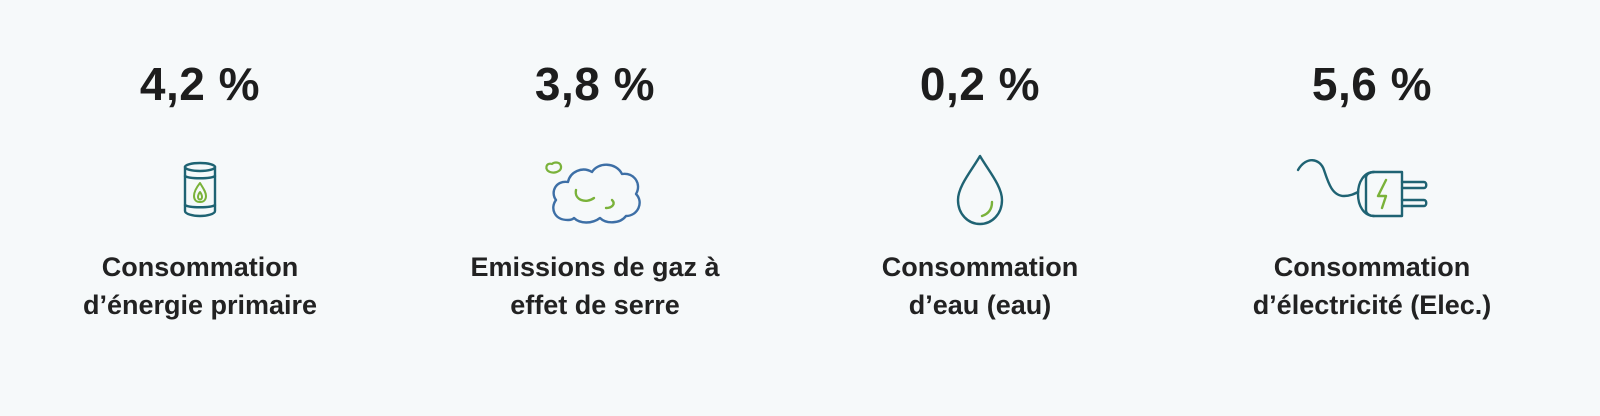 The image size is (1600, 416). What do you see at coordinates (1372, 190) in the screenshot?
I see `electric-plug-icon` at bounding box center [1372, 190].